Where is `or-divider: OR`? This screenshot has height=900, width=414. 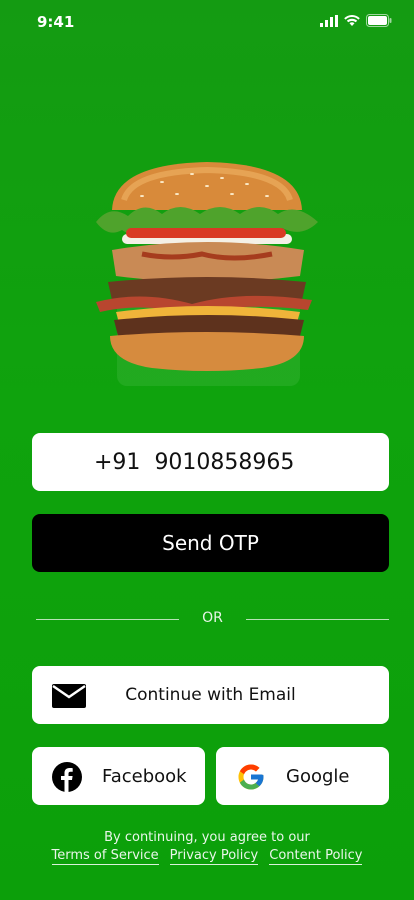
or-divider: OR is located at coordinates (212, 619).